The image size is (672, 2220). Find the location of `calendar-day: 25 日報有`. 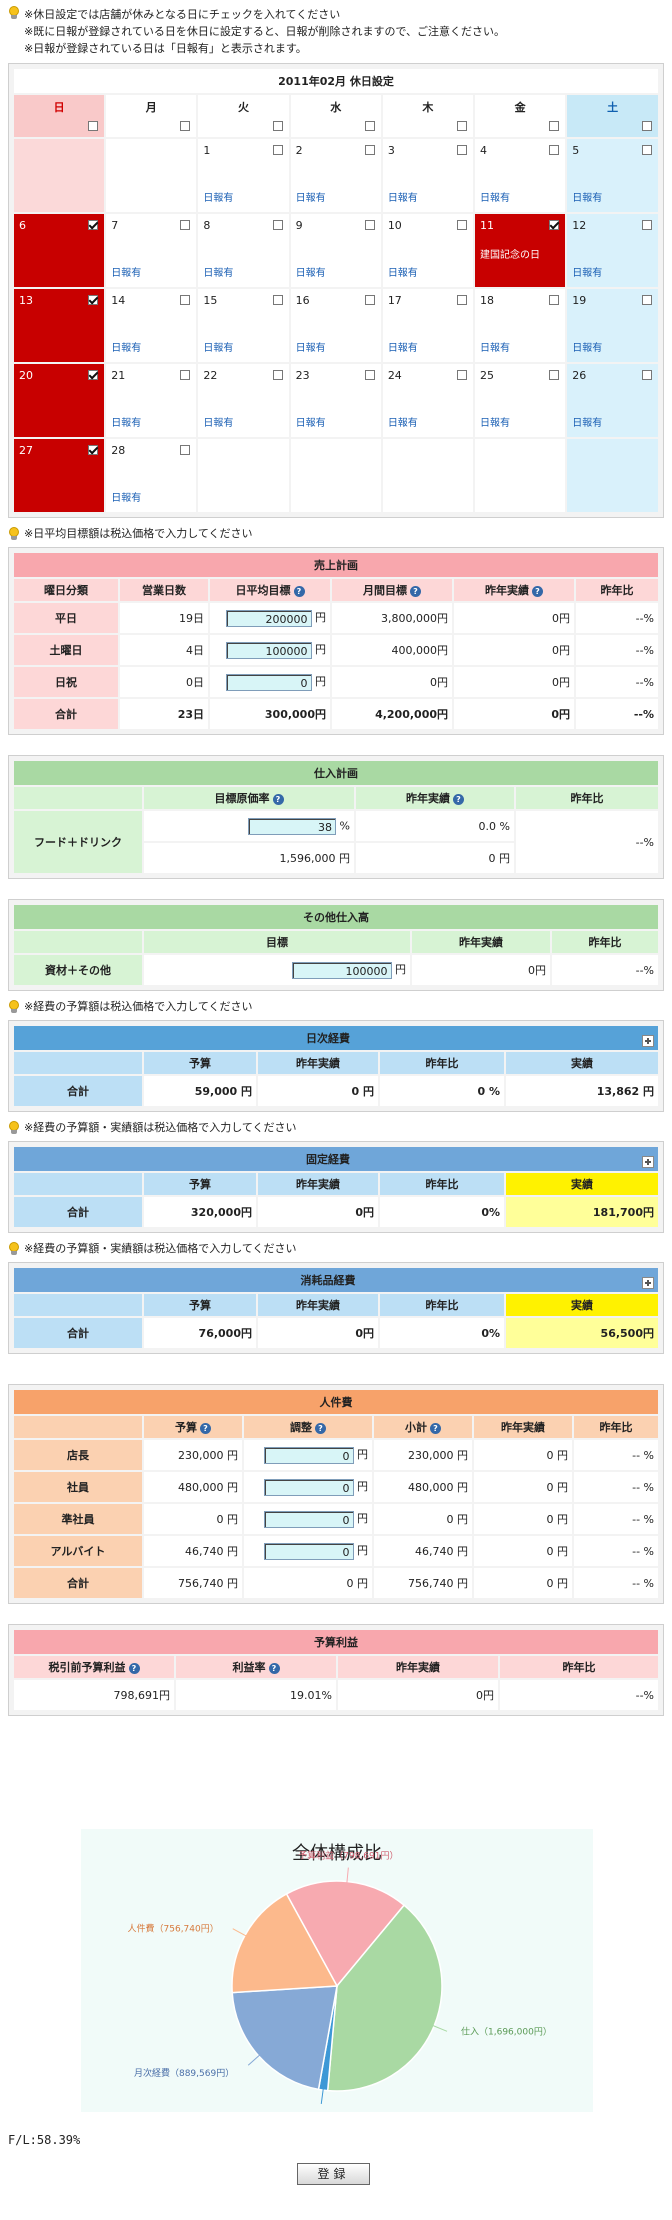

calendar-day: 25 日報有 is located at coordinates (520, 400).